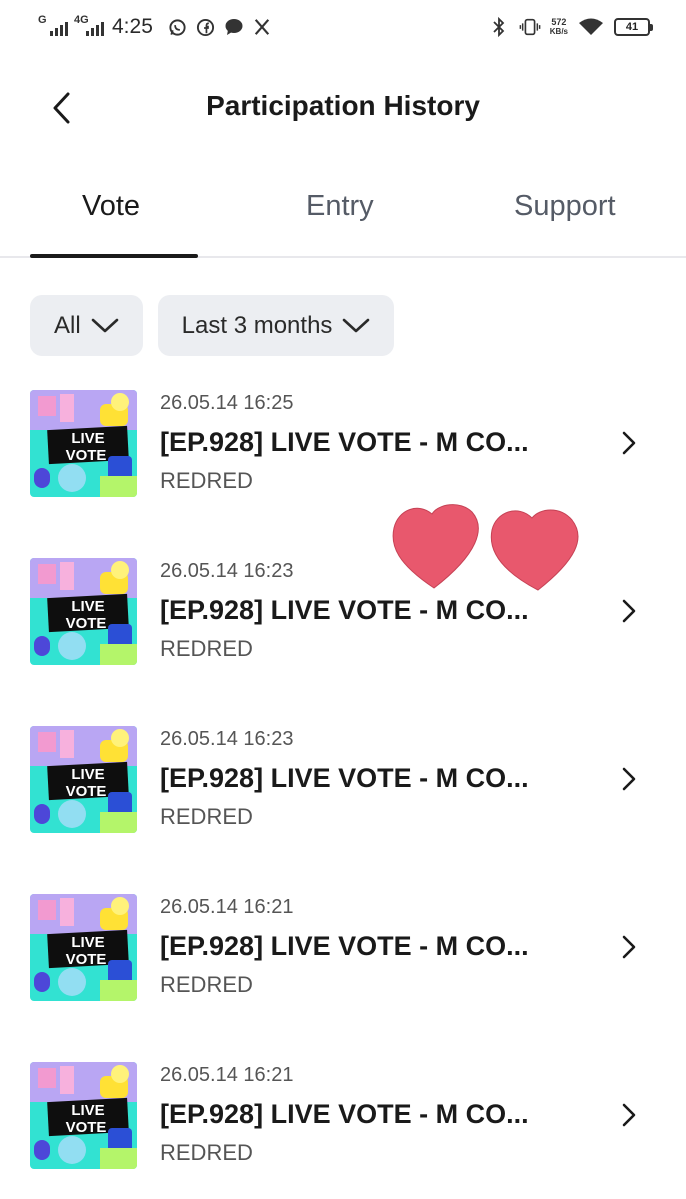  I want to click on app-header: Participation History, so click(343, 107).